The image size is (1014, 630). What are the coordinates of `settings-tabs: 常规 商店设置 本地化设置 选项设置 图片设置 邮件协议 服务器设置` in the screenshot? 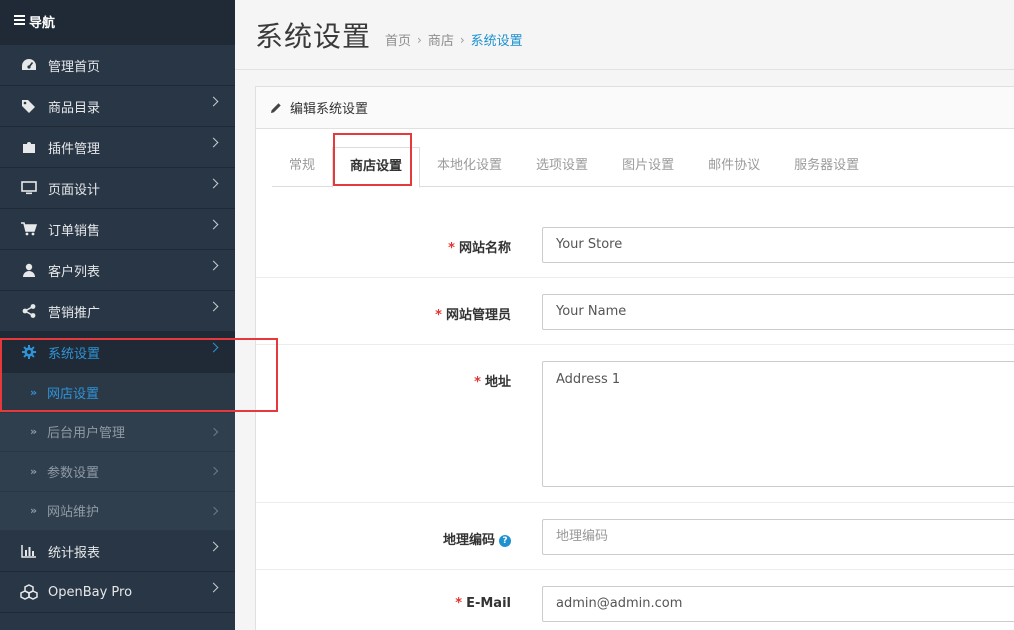 It's located at (643, 167).